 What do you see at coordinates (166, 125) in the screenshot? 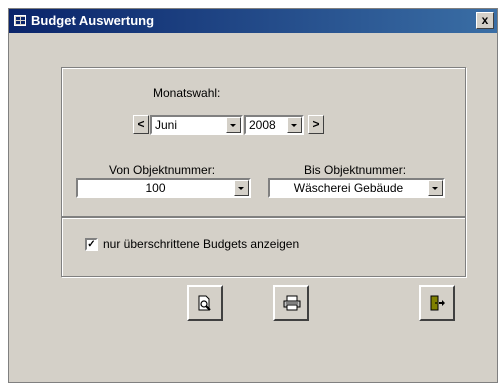
I see `month-value: Juni` at bounding box center [166, 125].